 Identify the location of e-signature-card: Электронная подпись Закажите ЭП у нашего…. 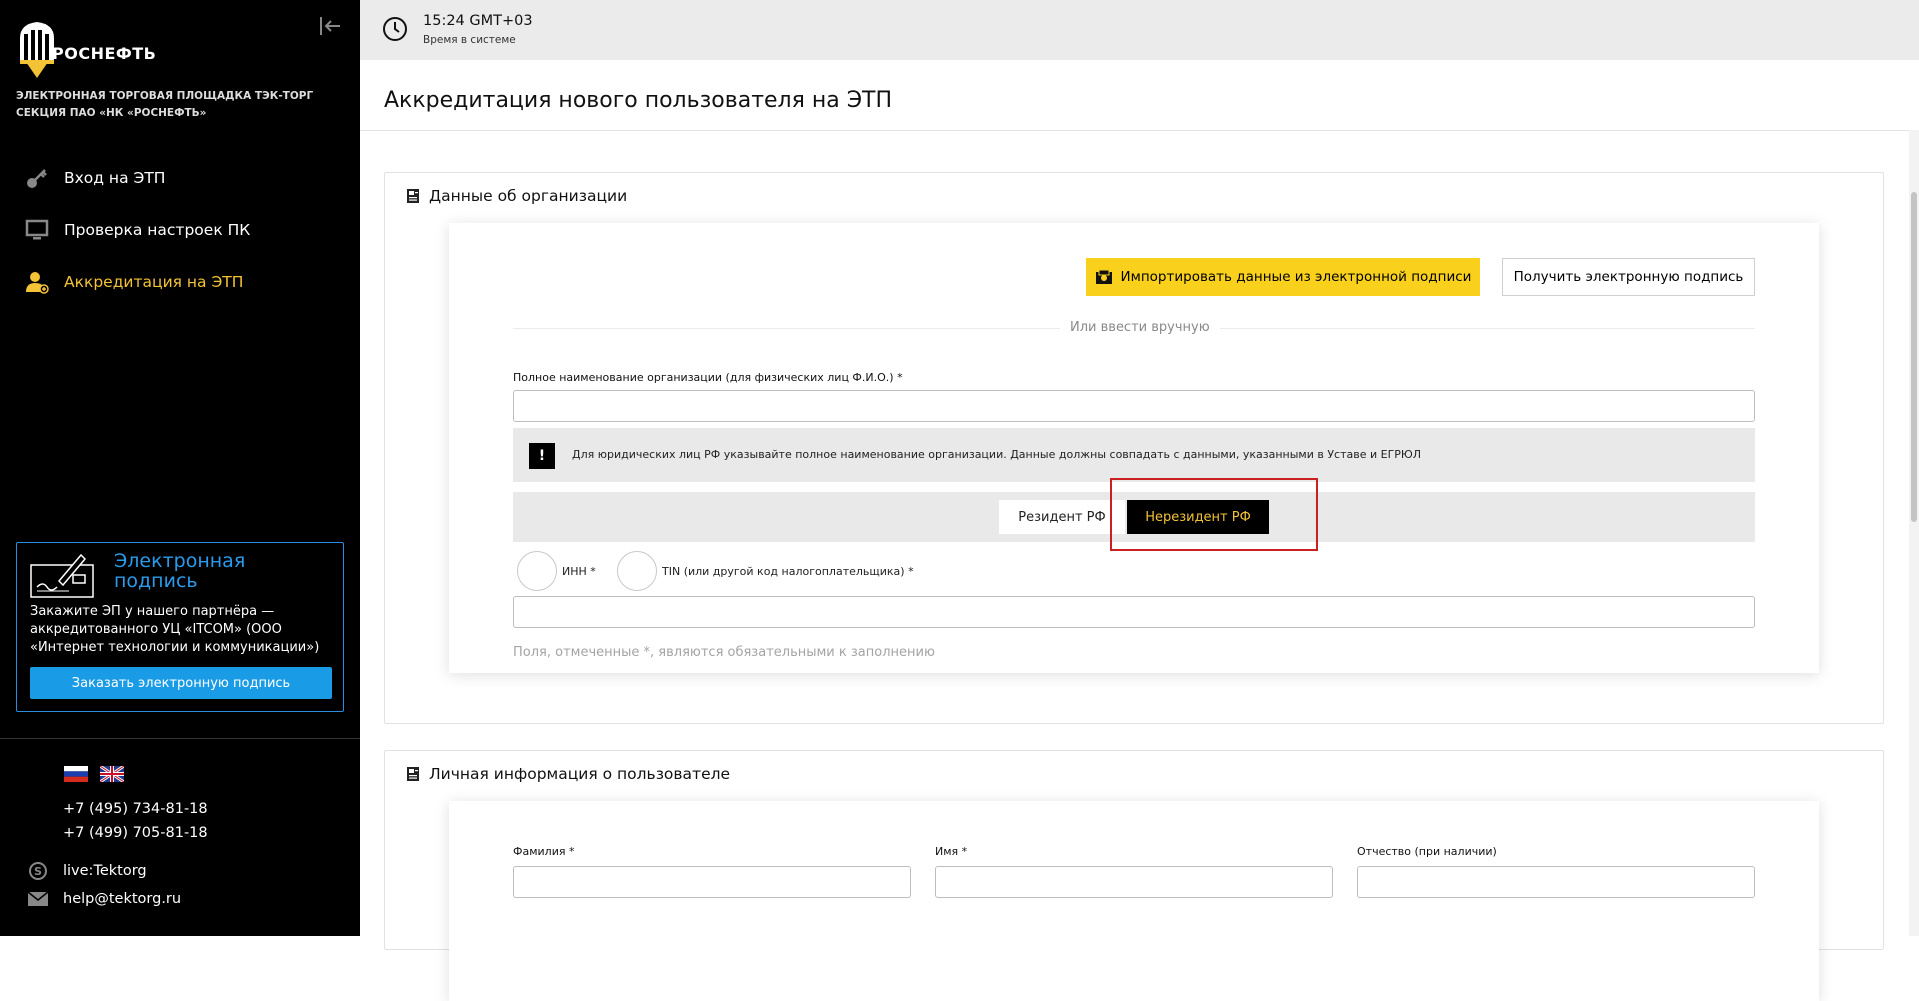
(180, 627).